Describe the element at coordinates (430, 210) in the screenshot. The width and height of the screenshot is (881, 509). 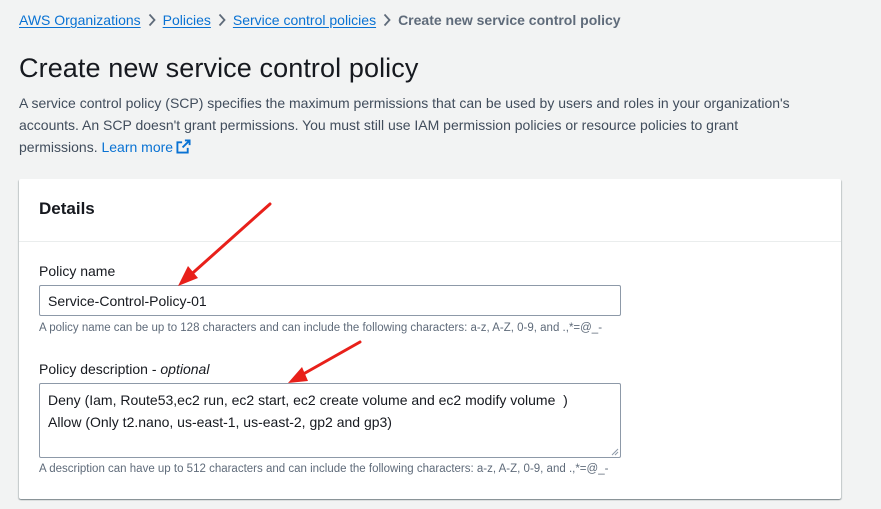
I see `details-header: Details` at that location.